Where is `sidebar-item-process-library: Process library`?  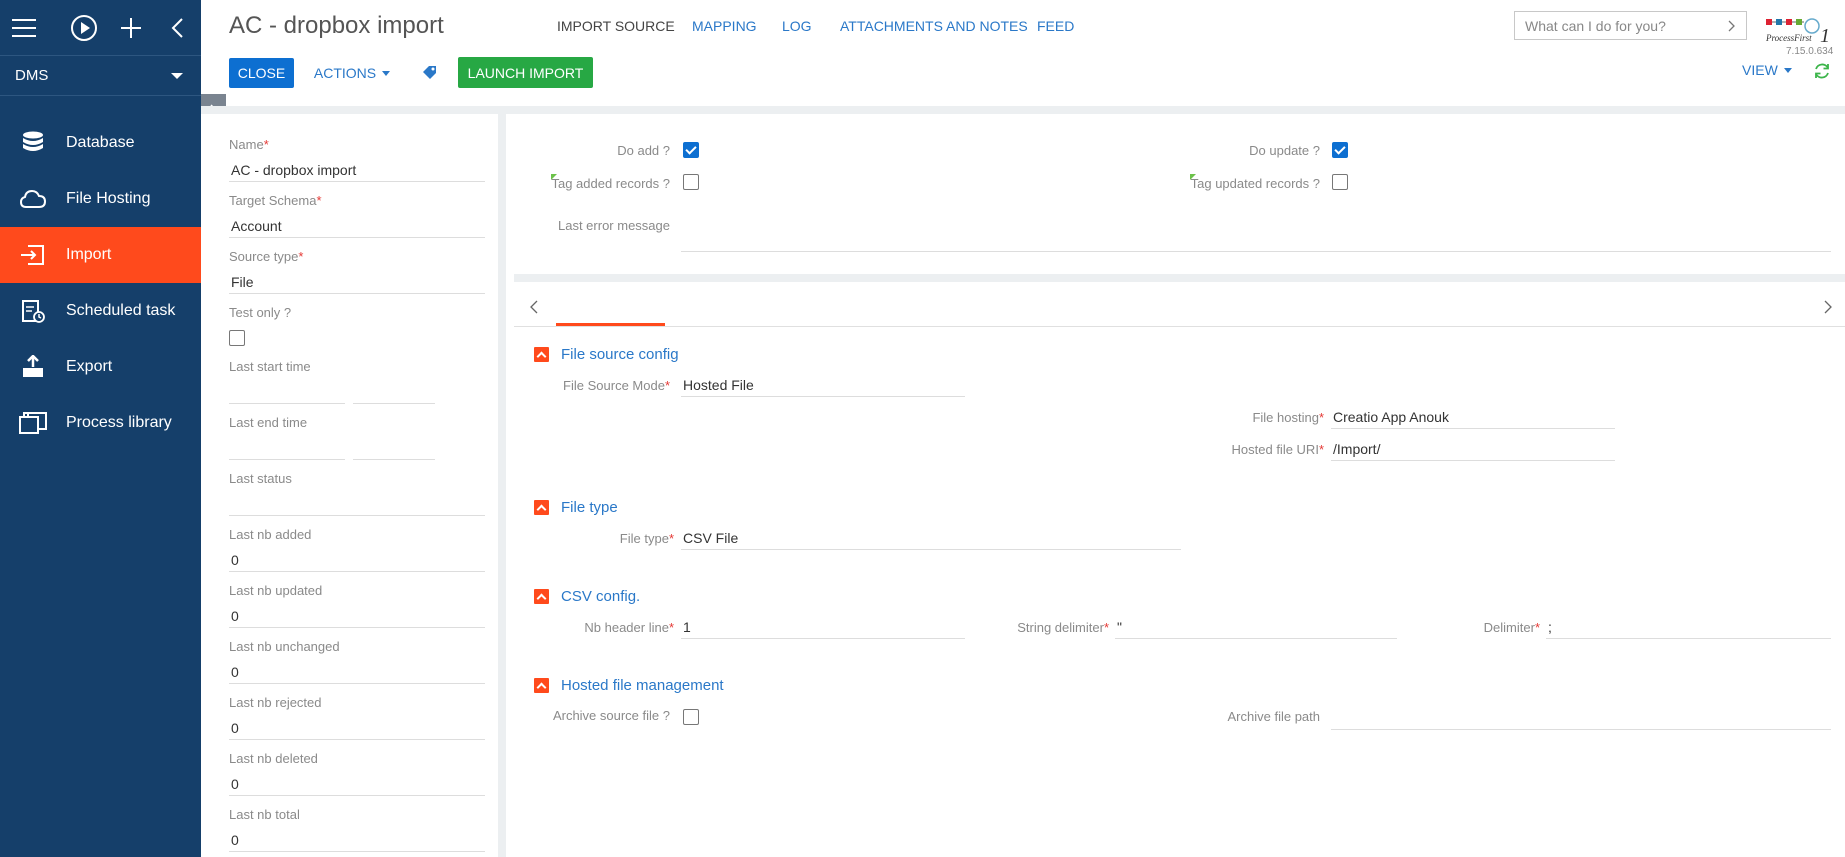
sidebar-item-process-library: Process library is located at coordinates (100, 423).